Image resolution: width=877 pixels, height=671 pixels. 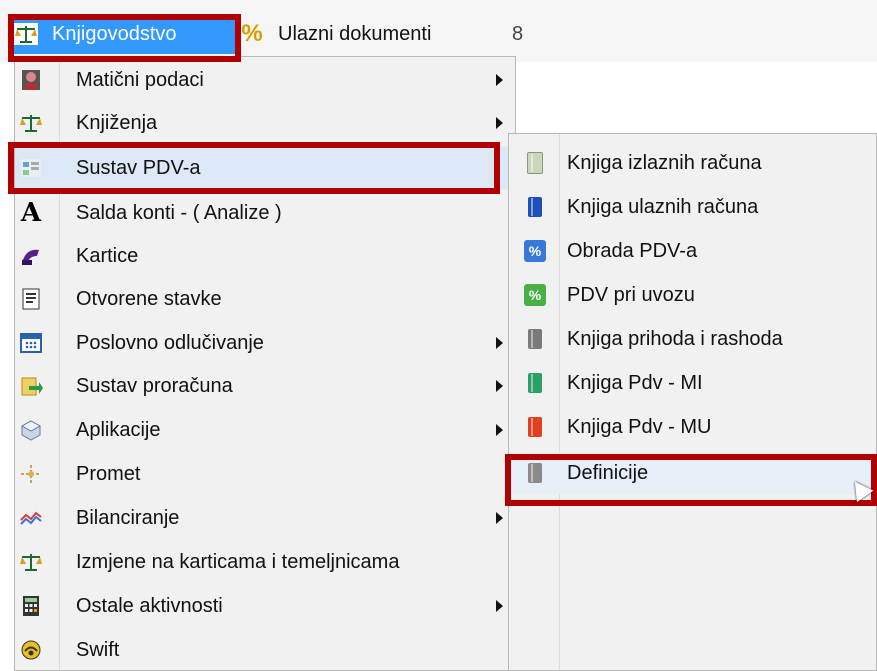 I want to click on menu-item-poslovno-odlucivanje: Poslovno odlučivanje, so click(x=265, y=343).